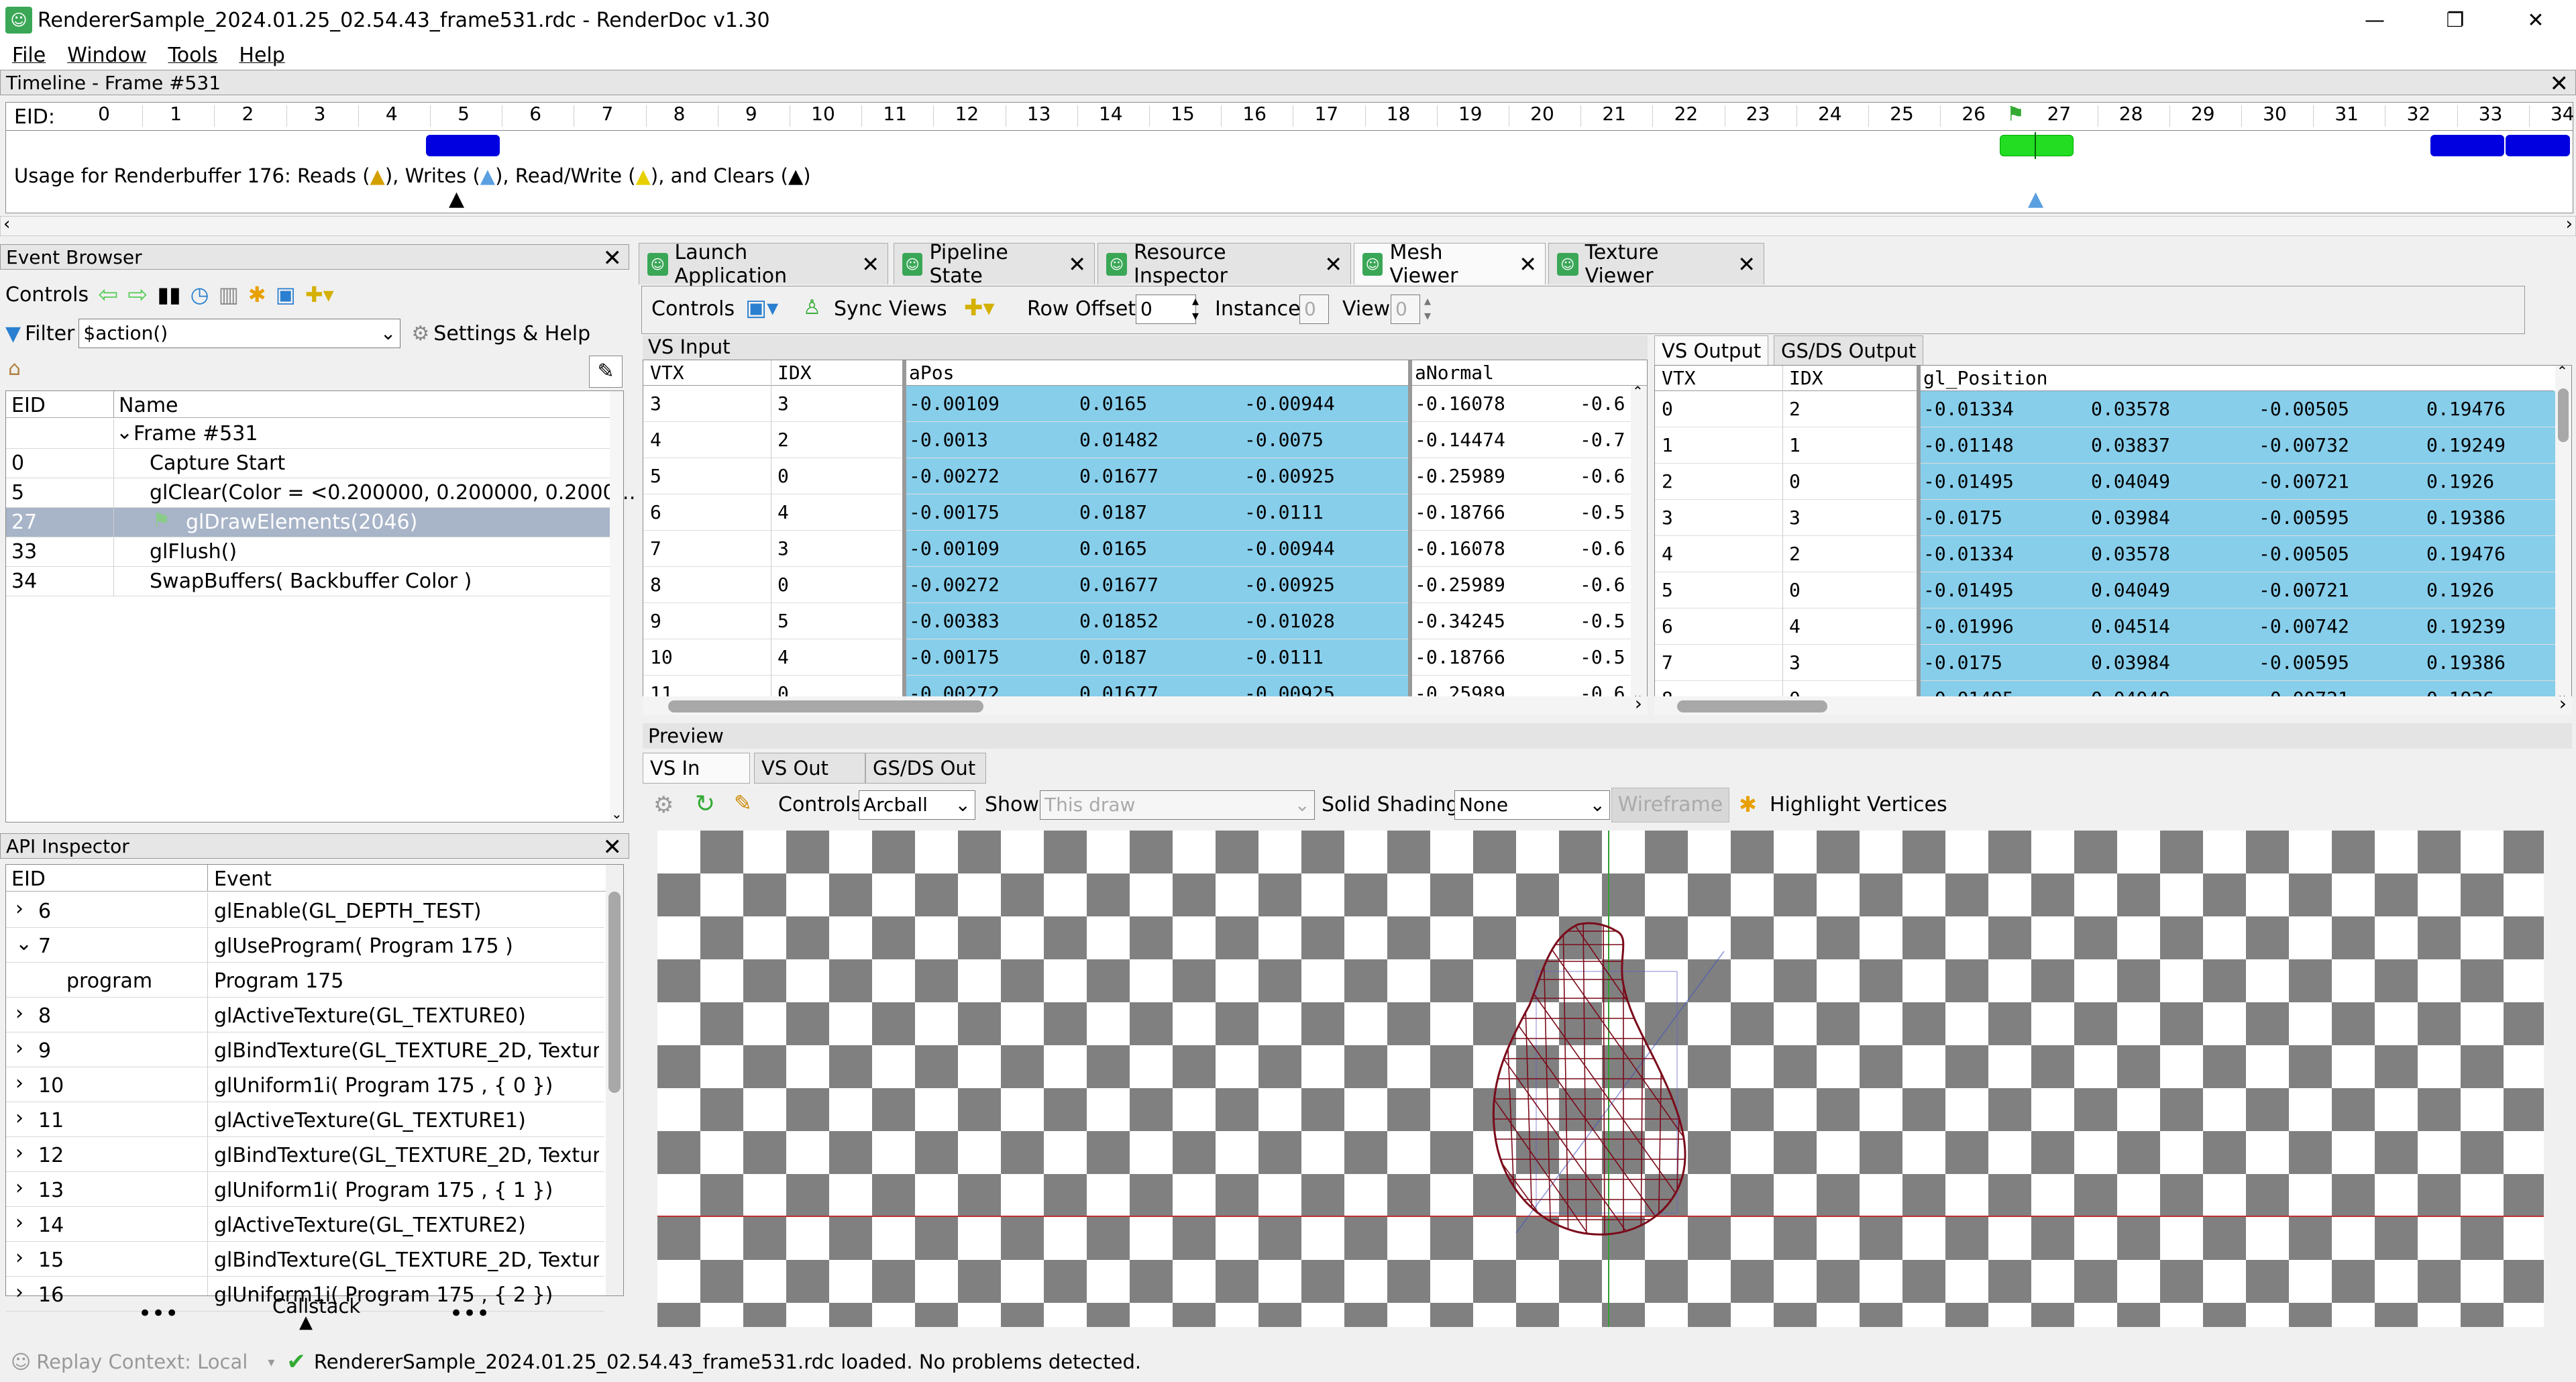 The image size is (2576, 1382). What do you see at coordinates (1323, 549) in the screenshot?
I see `grid-cell: -0.00944` at bounding box center [1323, 549].